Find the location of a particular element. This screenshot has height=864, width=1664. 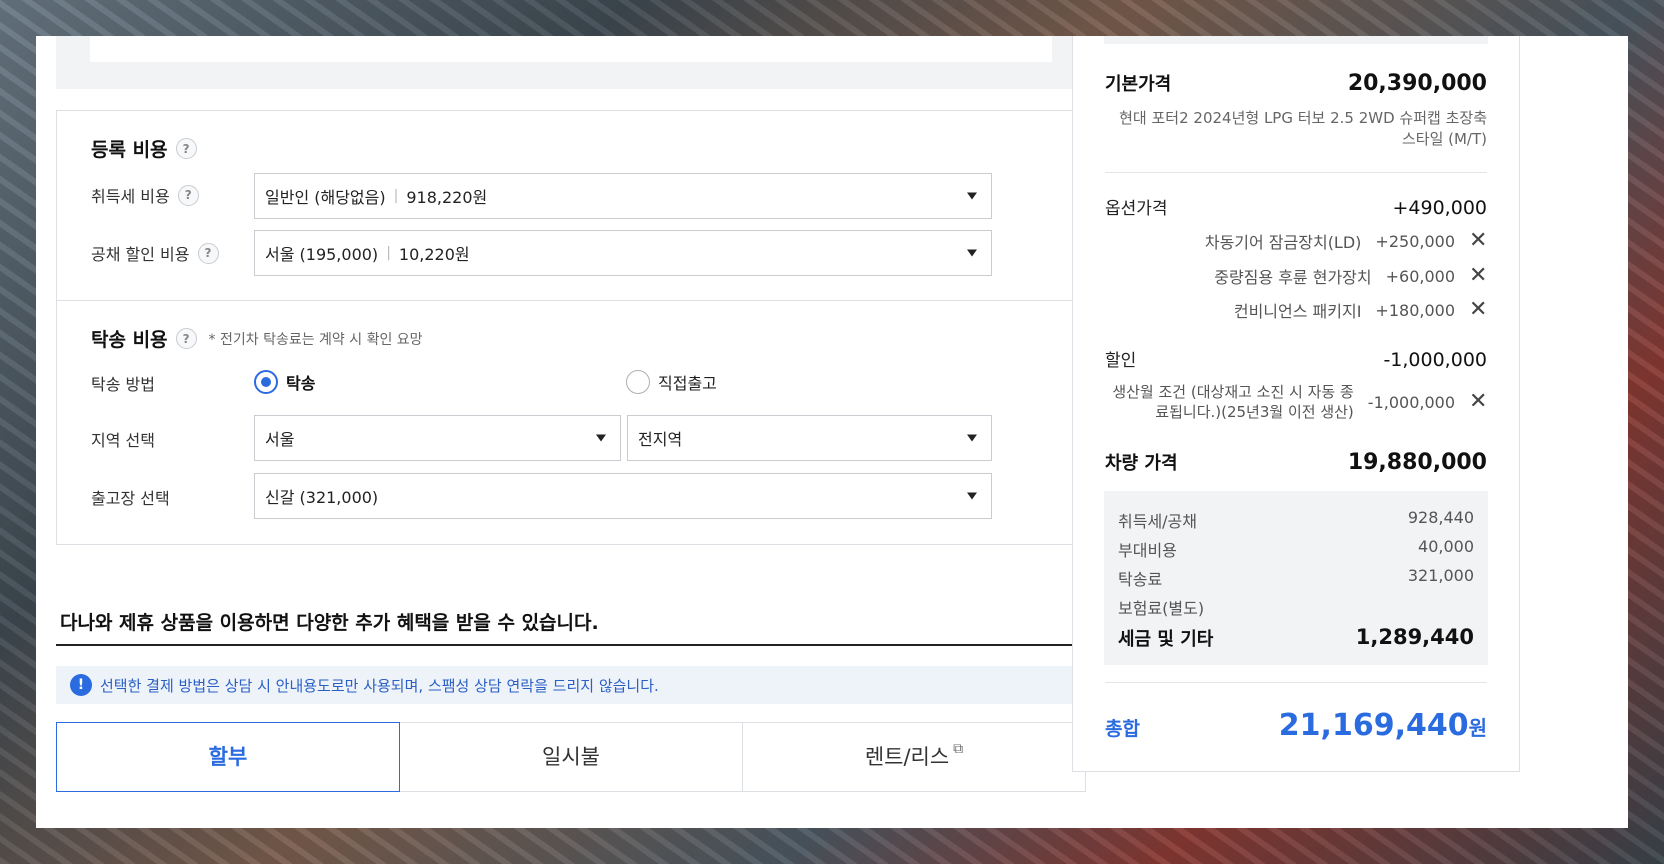

center-label-text: 출고장 선택 is located at coordinates (130, 498).